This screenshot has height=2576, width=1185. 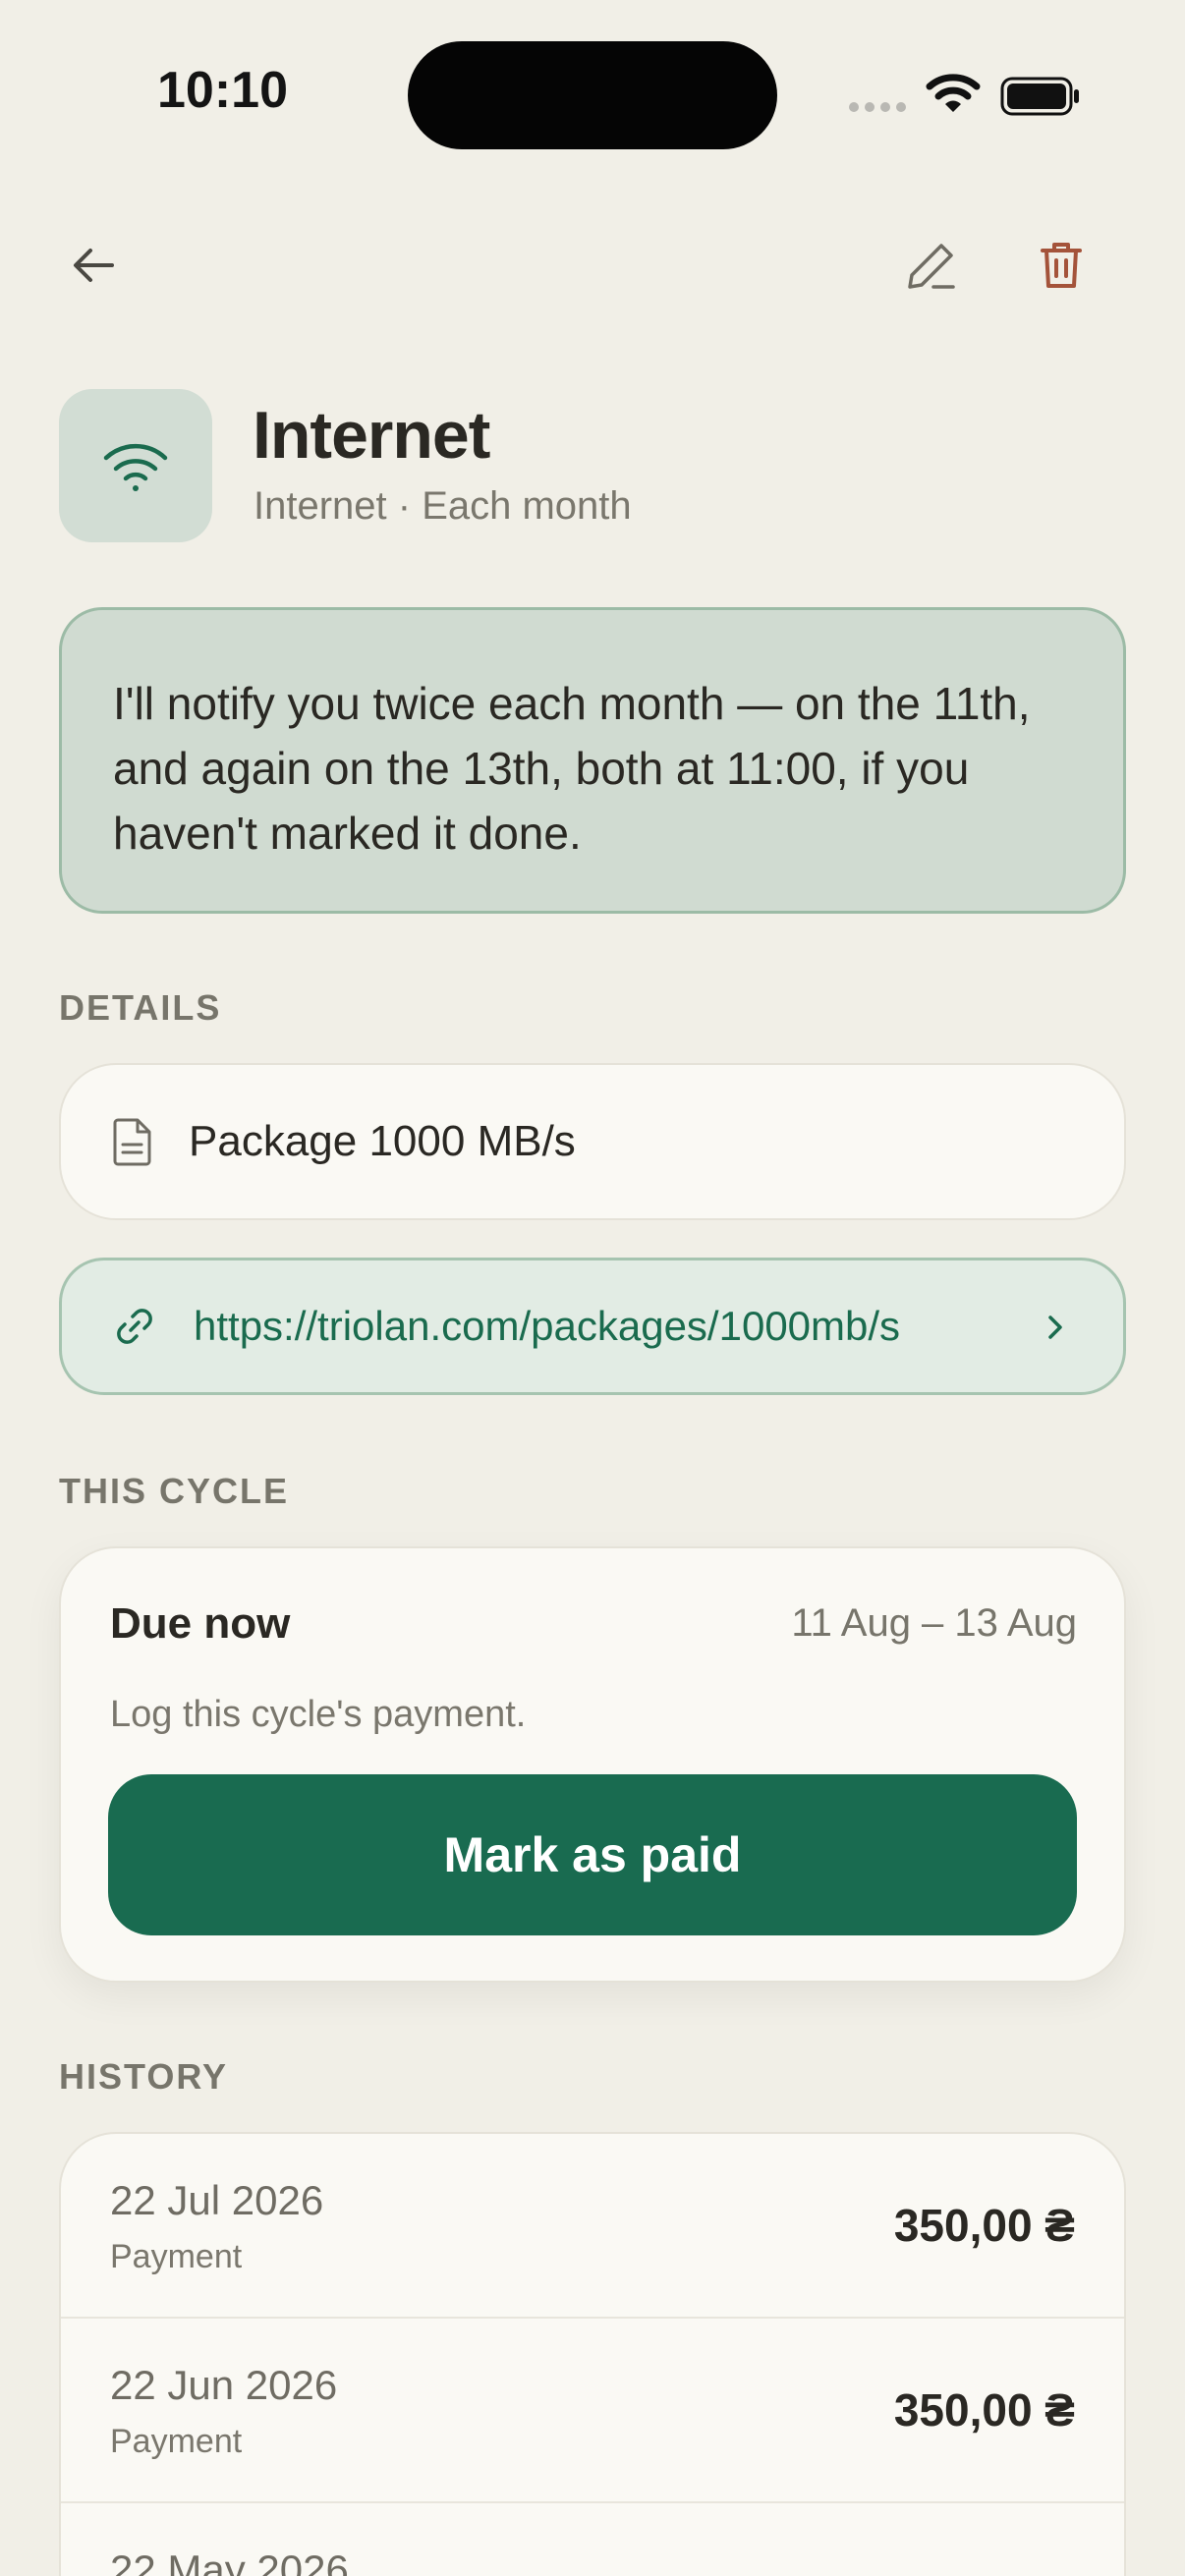 I want to click on pencil-icon, so click(x=932, y=266).